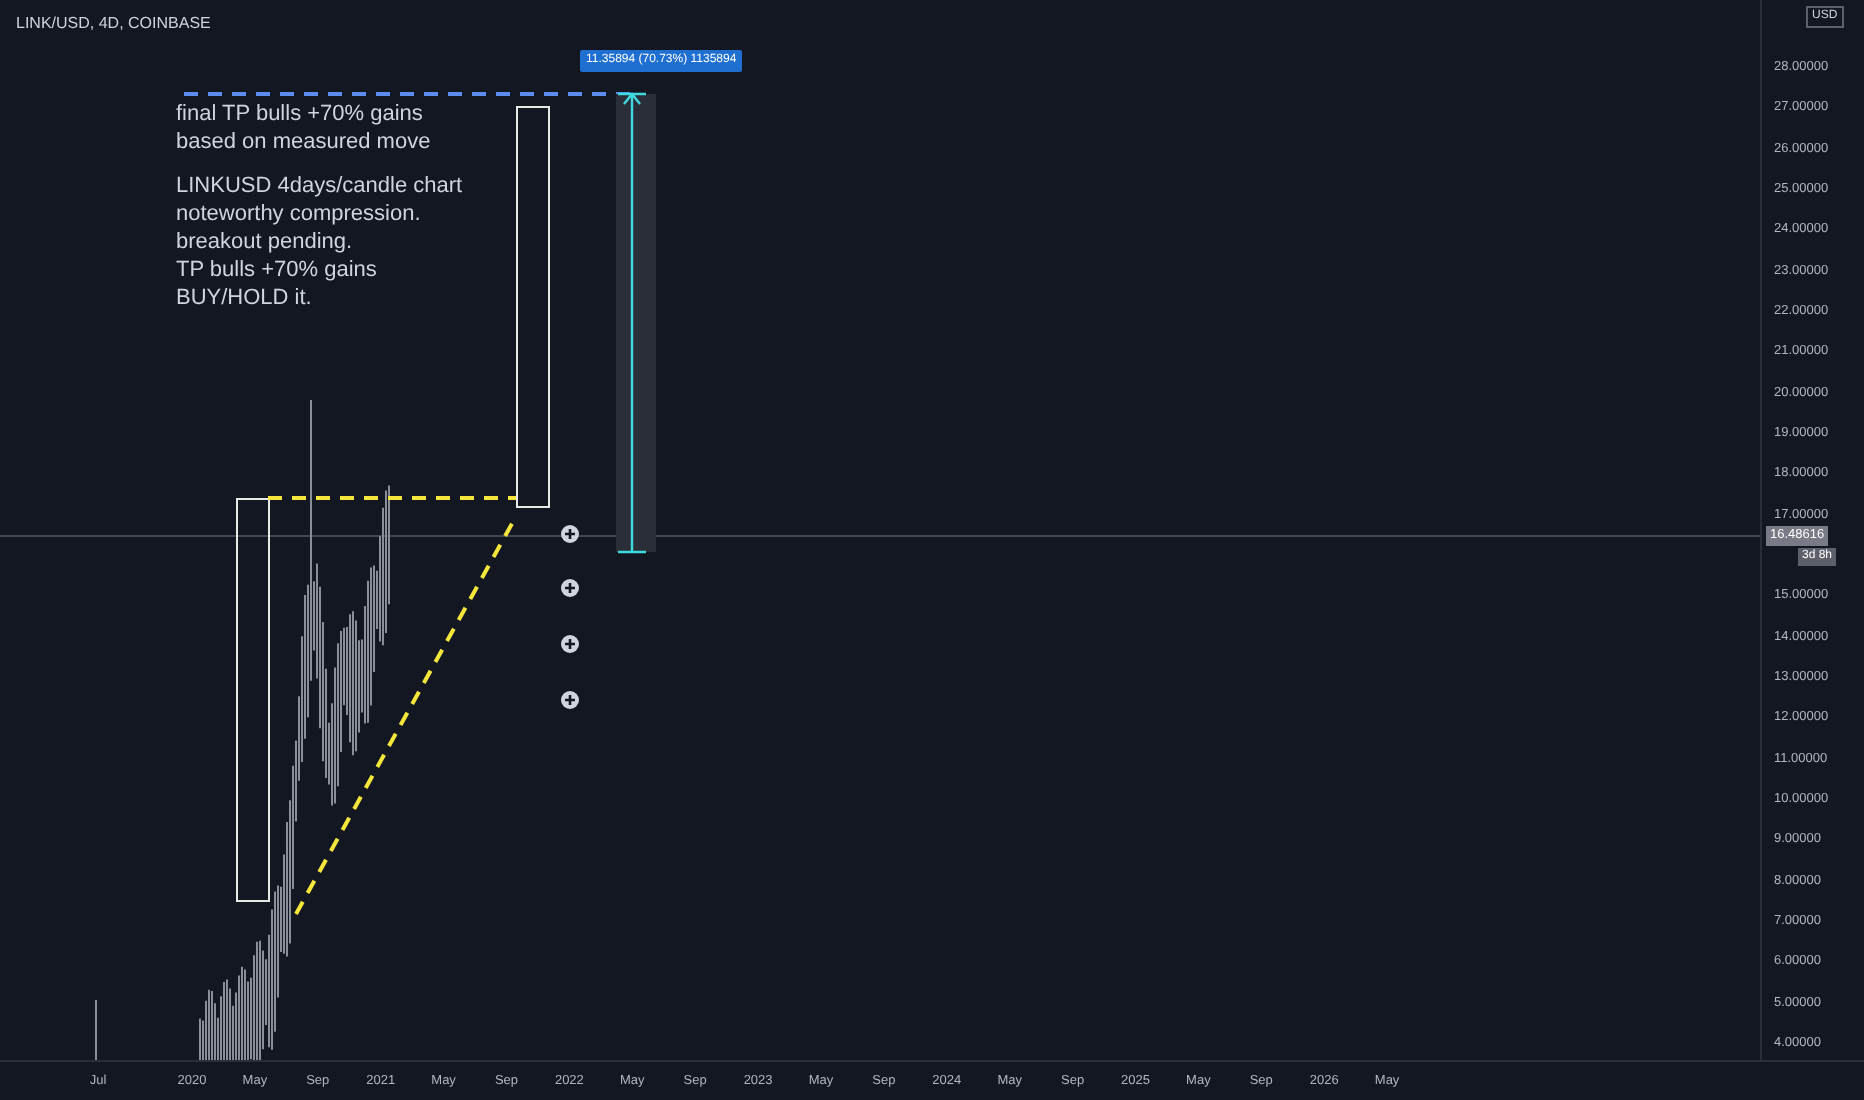 This screenshot has height=1100, width=1864. What do you see at coordinates (632, 323) in the screenshot?
I see `measure-arrow` at bounding box center [632, 323].